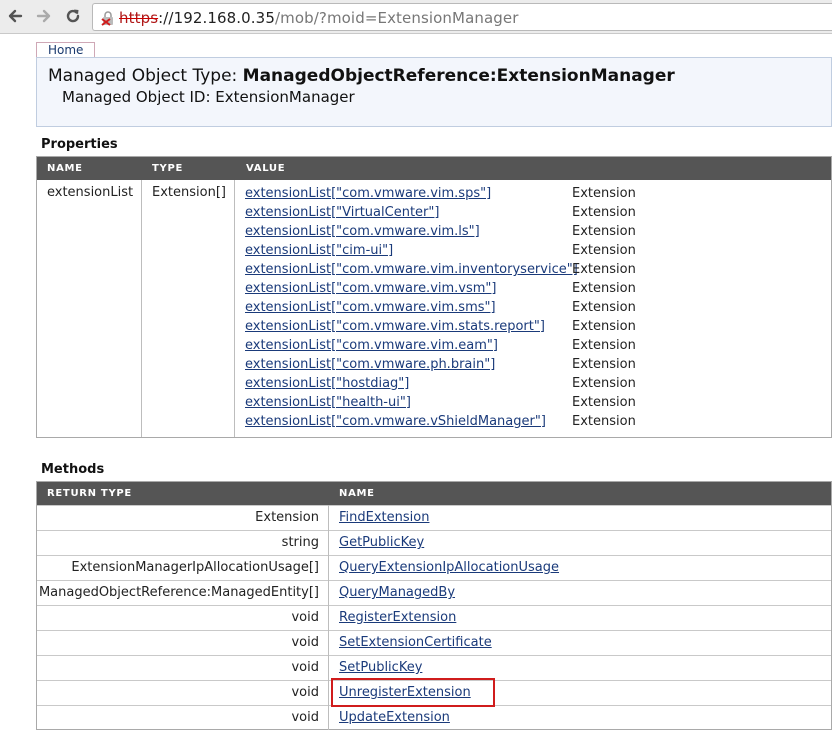  Describe the element at coordinates (285, 97) in the screenshot. I see `moid-value: ExtensionManager` at that location.